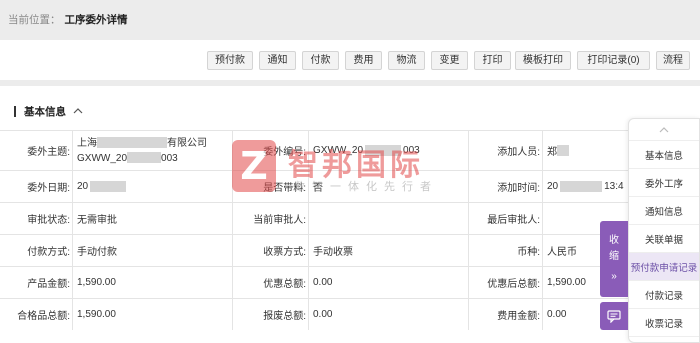 The width and height of the screenshot is (700, 343). I want to click on collapse-label-2: 缩, so click(614, 256).